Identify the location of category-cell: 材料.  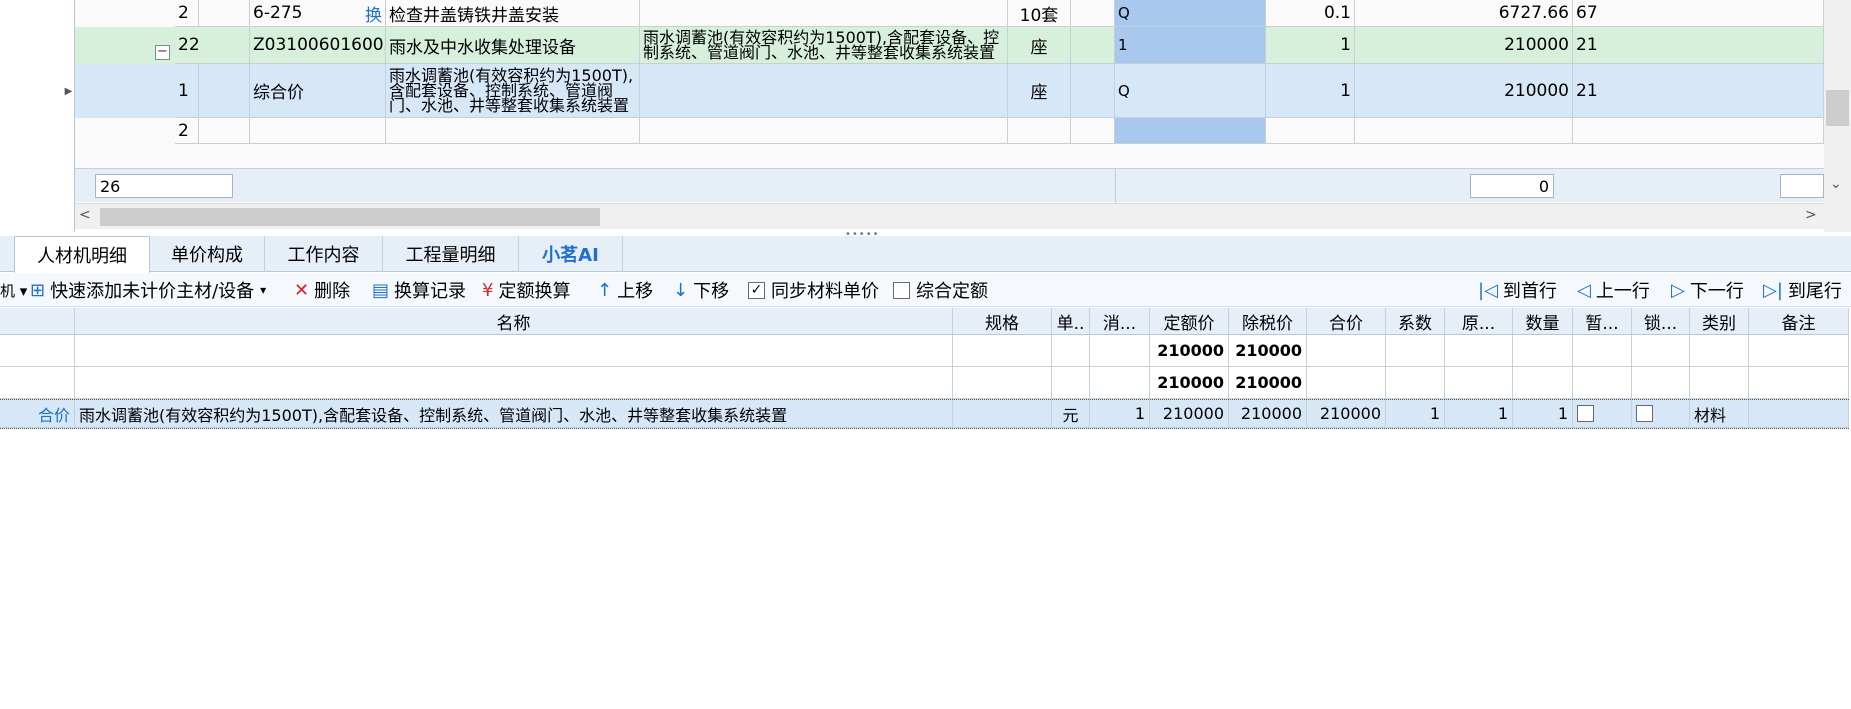
(1719, 414).